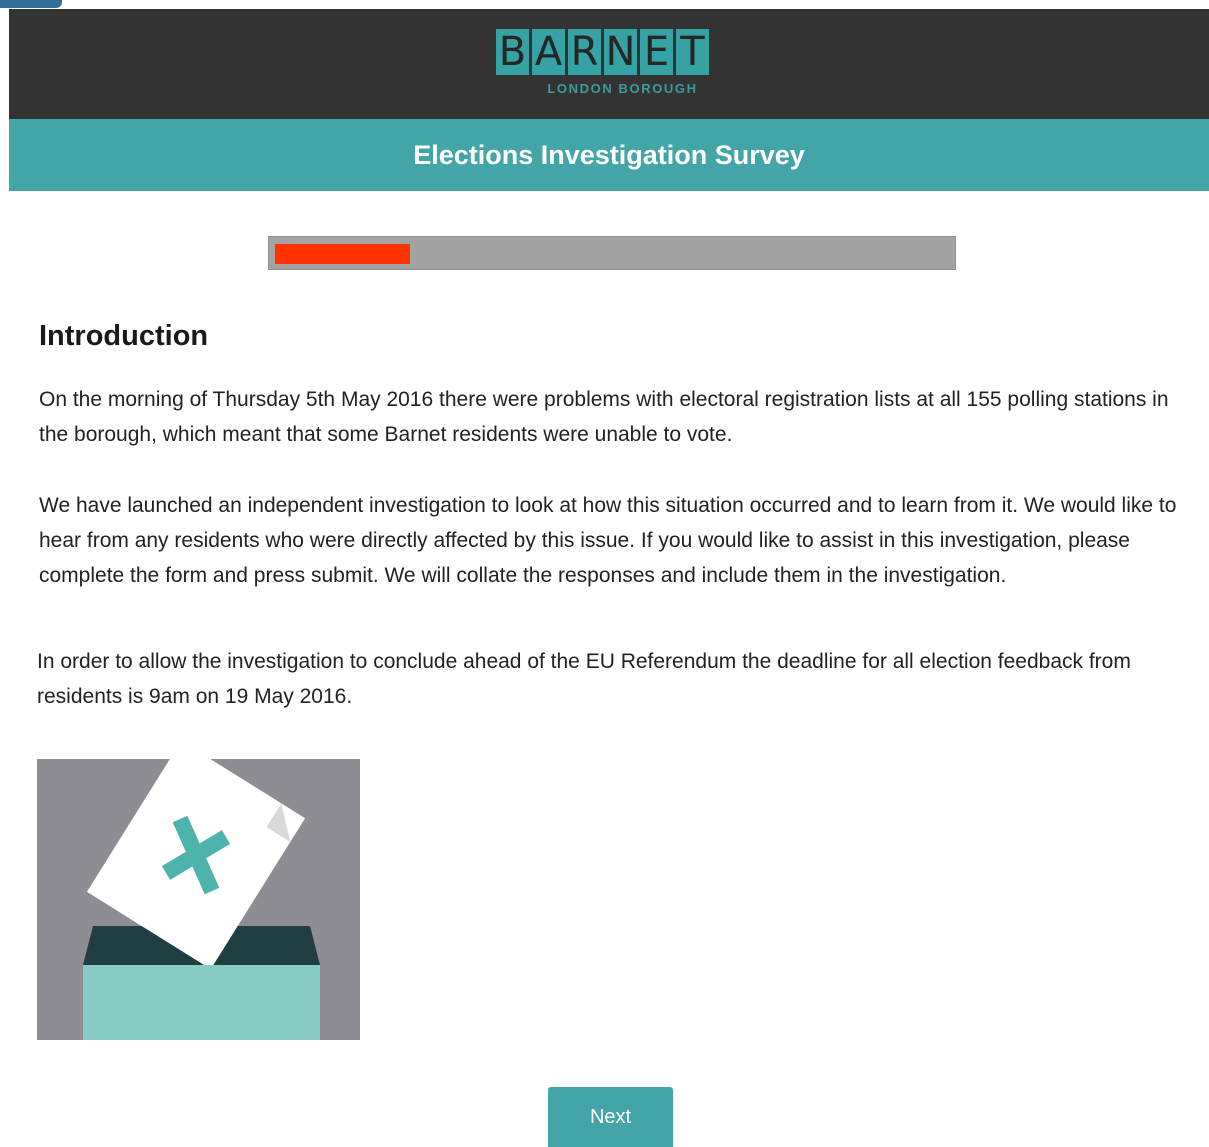 Image resolution: width=1209 pixels, height=1147 pixels. Describe the element at coordinates (512, 52) in the screenshot. I see `logo-letter: B` at that location.